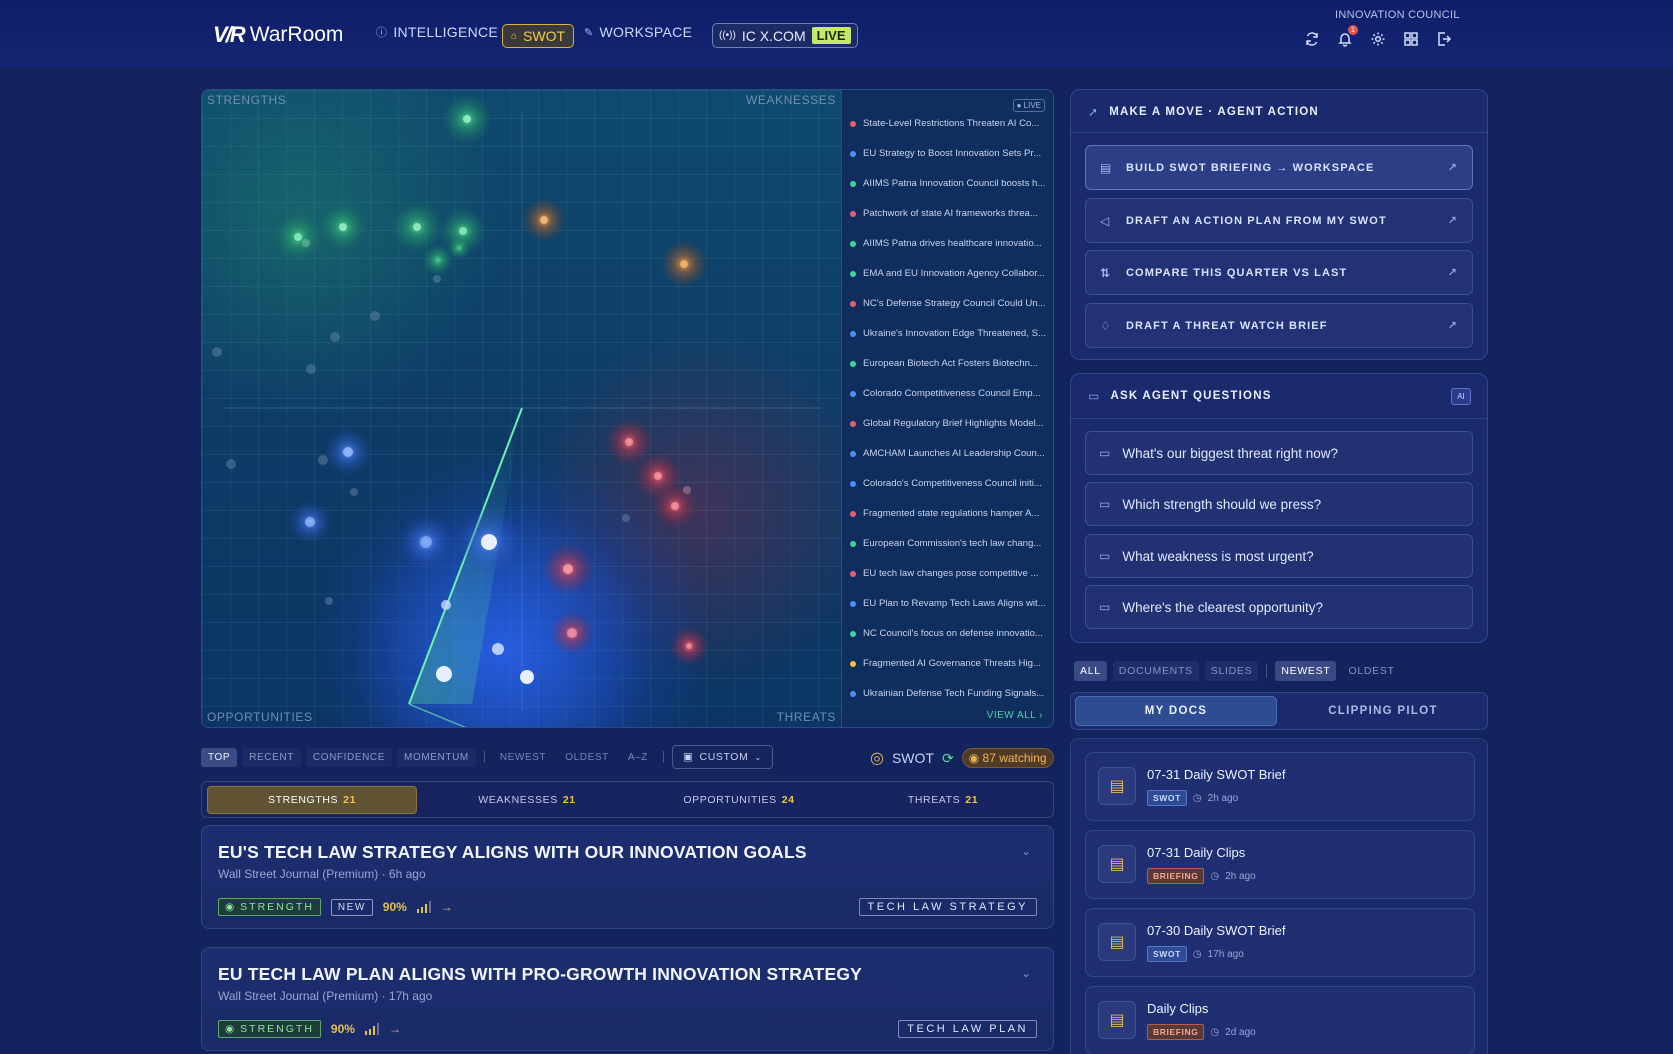  I want to click on tab-threats: THREATS 21, so click(943, 800).